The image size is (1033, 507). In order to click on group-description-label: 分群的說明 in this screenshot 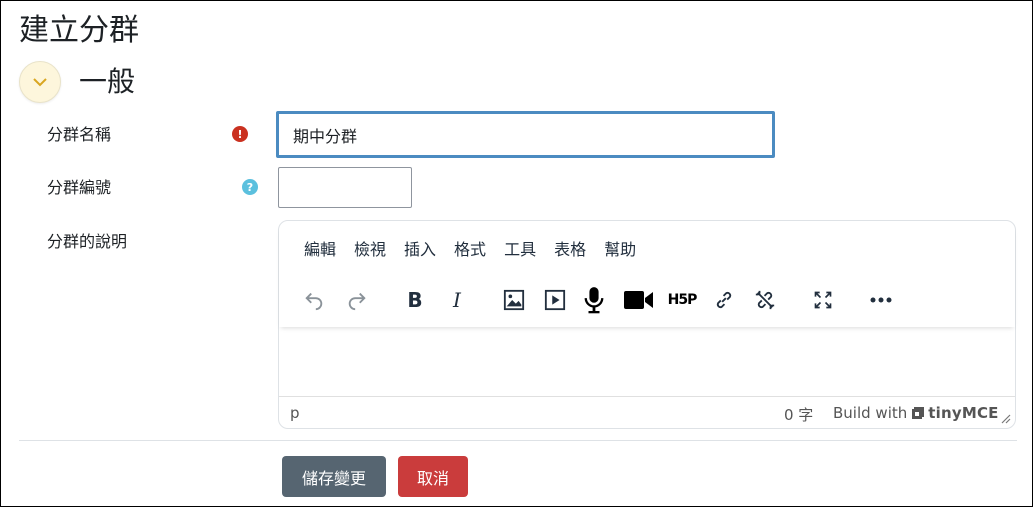, I will do `click(87, 241)`.